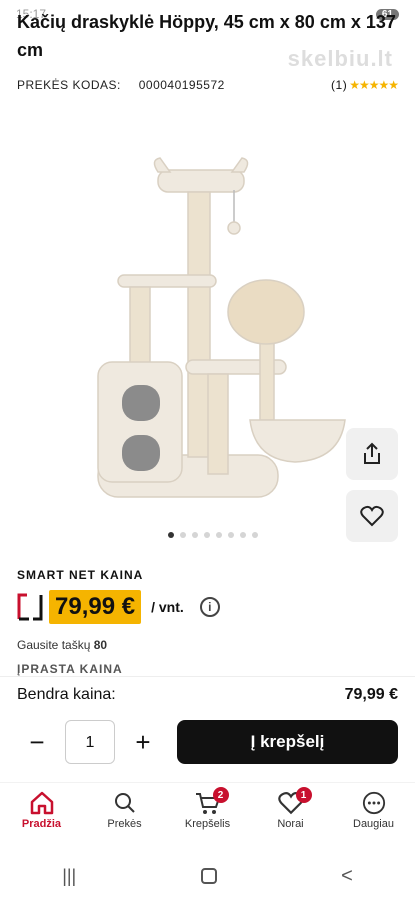  Describe the element at coordinates (41, 824) in the screenshot. I see `nav-home-label: Pradžia` at that location.